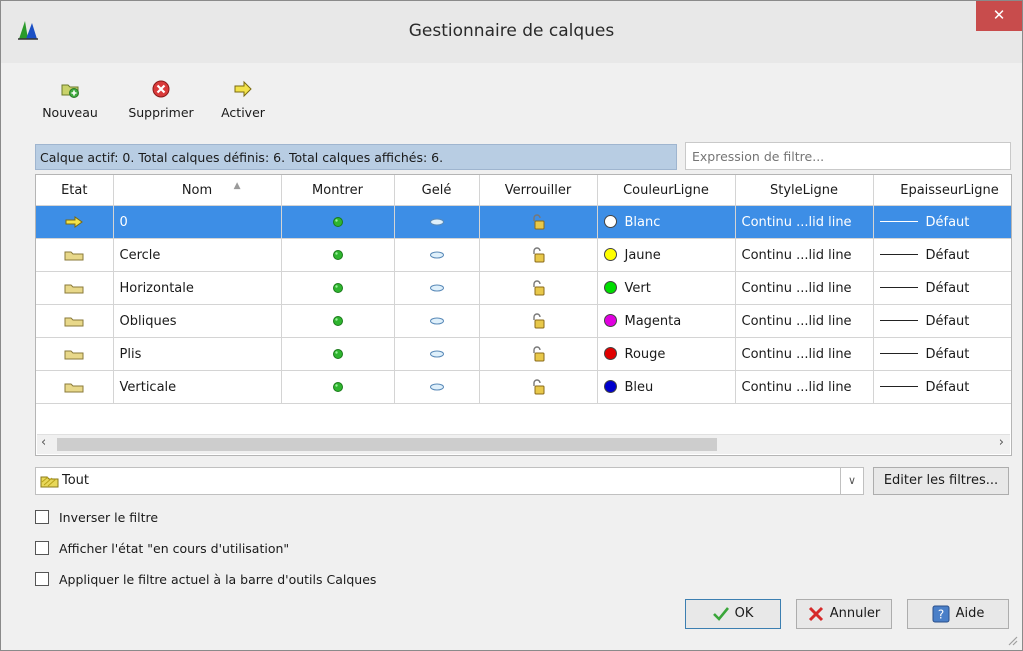  What do you see at coordinates (387, 444) in the screenshot?
I see `scrollbar-thumb` at bounding box center [387, 444].